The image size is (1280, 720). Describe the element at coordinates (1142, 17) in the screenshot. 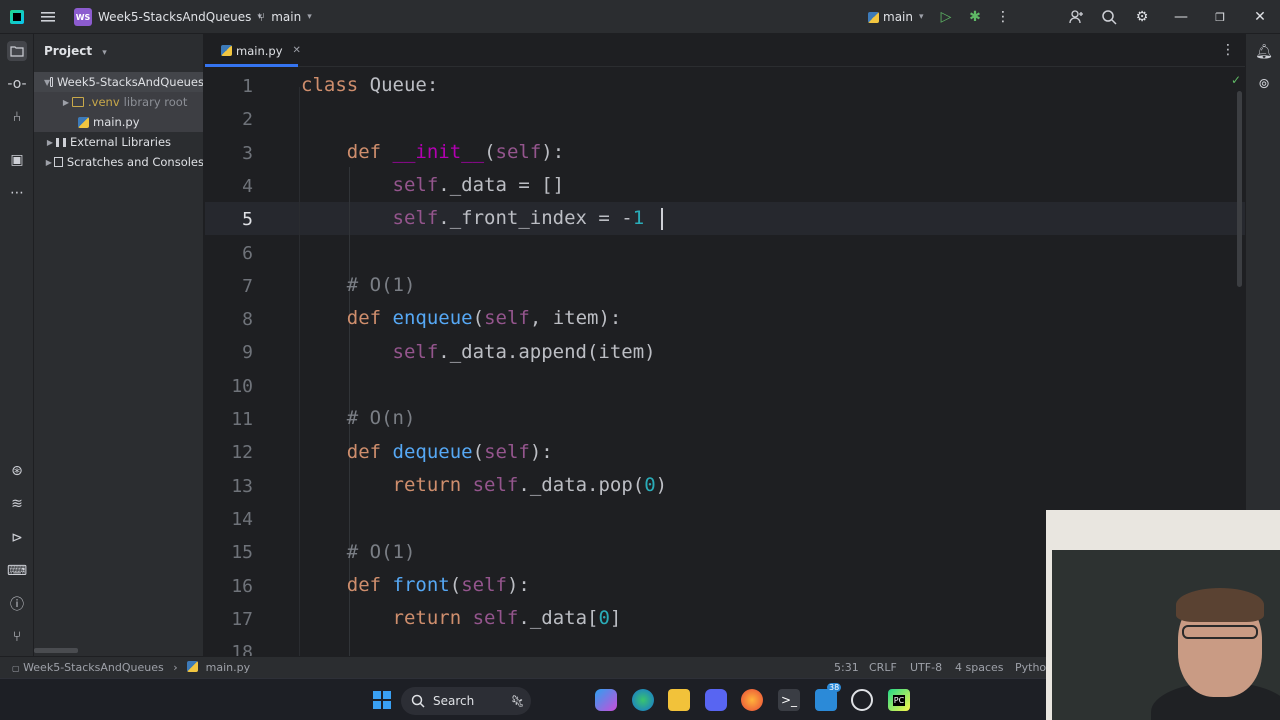

I see `settings-gear-icon: ⚙` at that location.